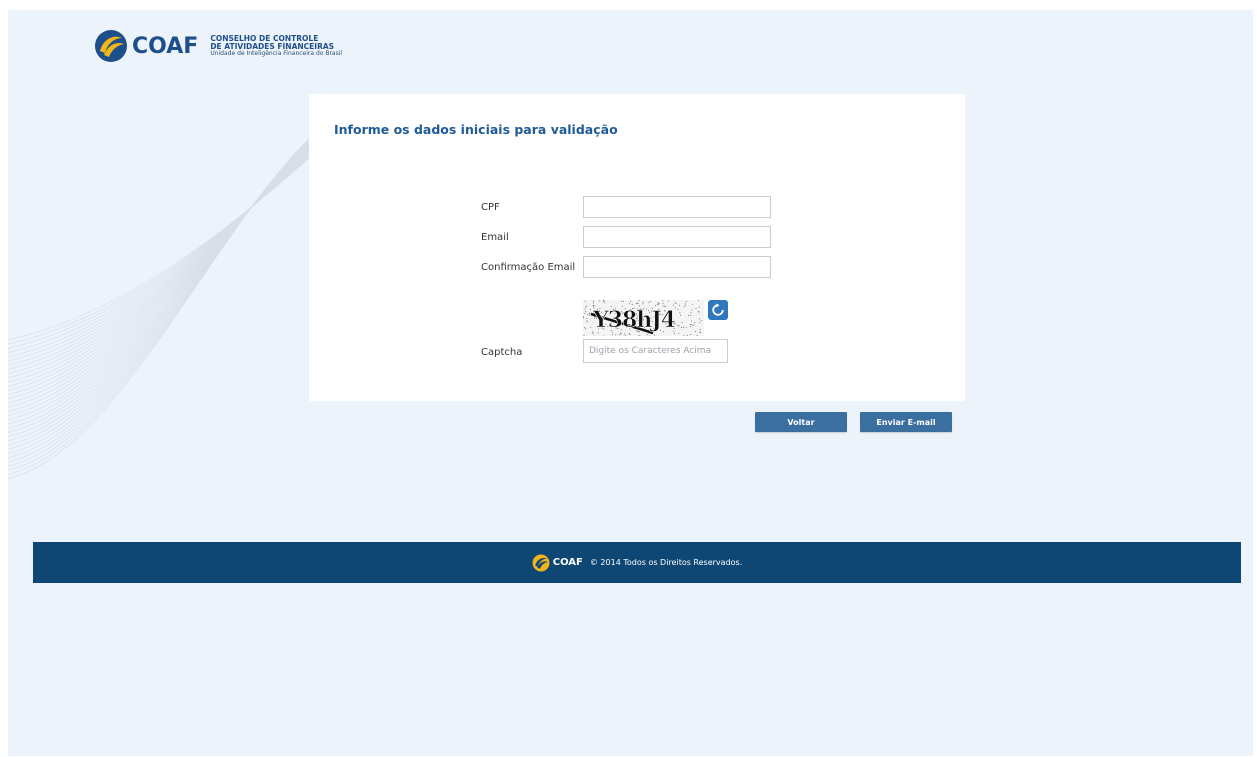  I want to click on captcha-image: Y38hJ4, so click(643, 318).